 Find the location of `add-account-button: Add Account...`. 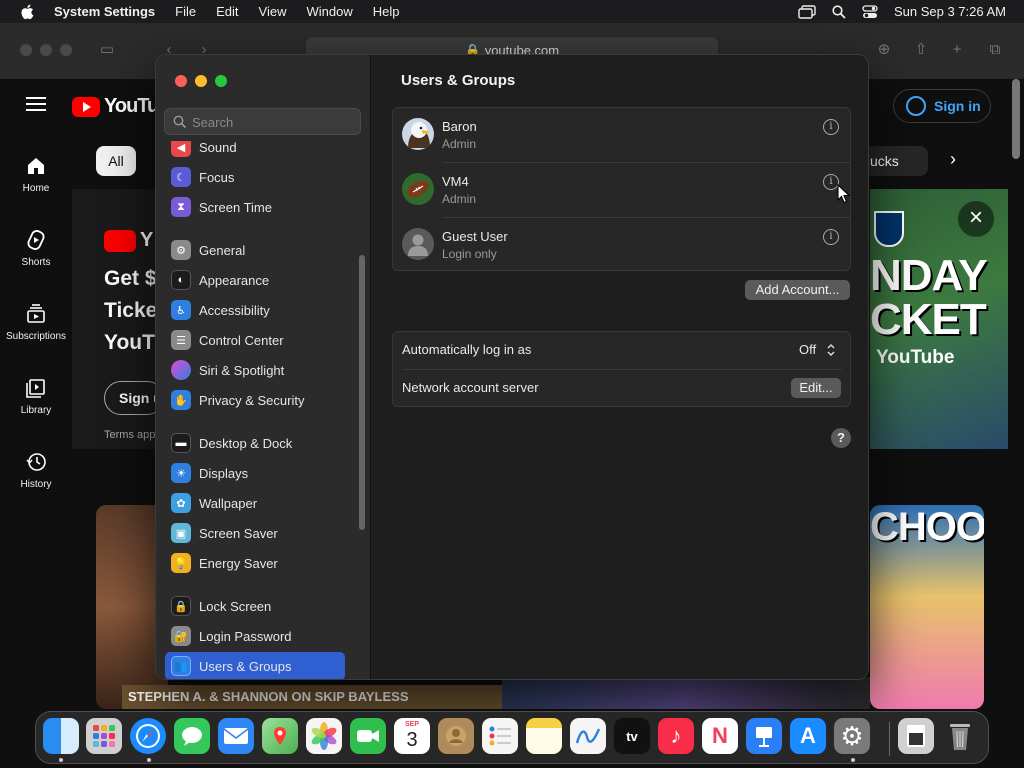

add-account-button: Add Account... is located at coordinates (797, 290).